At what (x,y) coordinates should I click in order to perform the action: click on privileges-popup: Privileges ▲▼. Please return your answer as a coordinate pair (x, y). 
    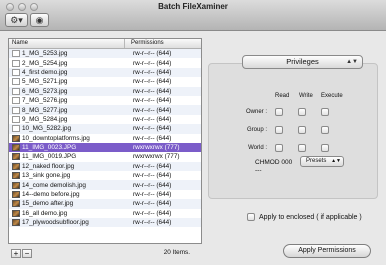
    Looking at the image, I should click on (302, 62).